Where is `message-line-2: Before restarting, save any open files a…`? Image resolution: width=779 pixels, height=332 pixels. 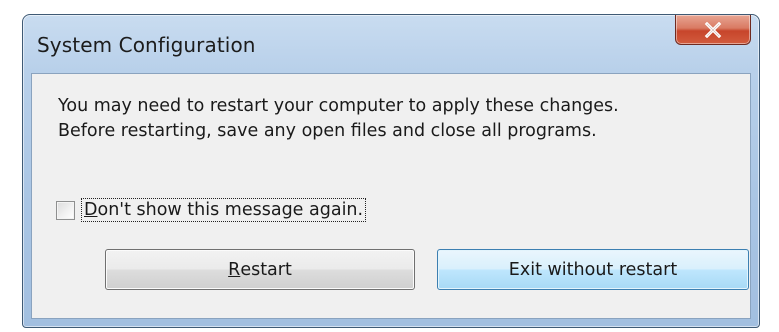 message-line-2: Before restarting, save any open files a… is located at coordinates (327, 131).